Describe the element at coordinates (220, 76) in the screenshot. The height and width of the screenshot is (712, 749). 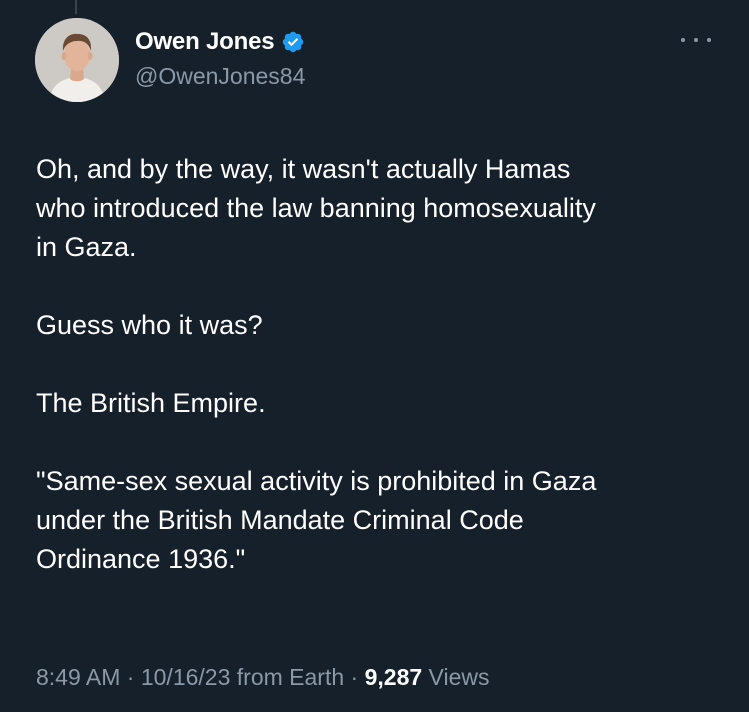
I see `author-handle: @OwenJones84` at that location.